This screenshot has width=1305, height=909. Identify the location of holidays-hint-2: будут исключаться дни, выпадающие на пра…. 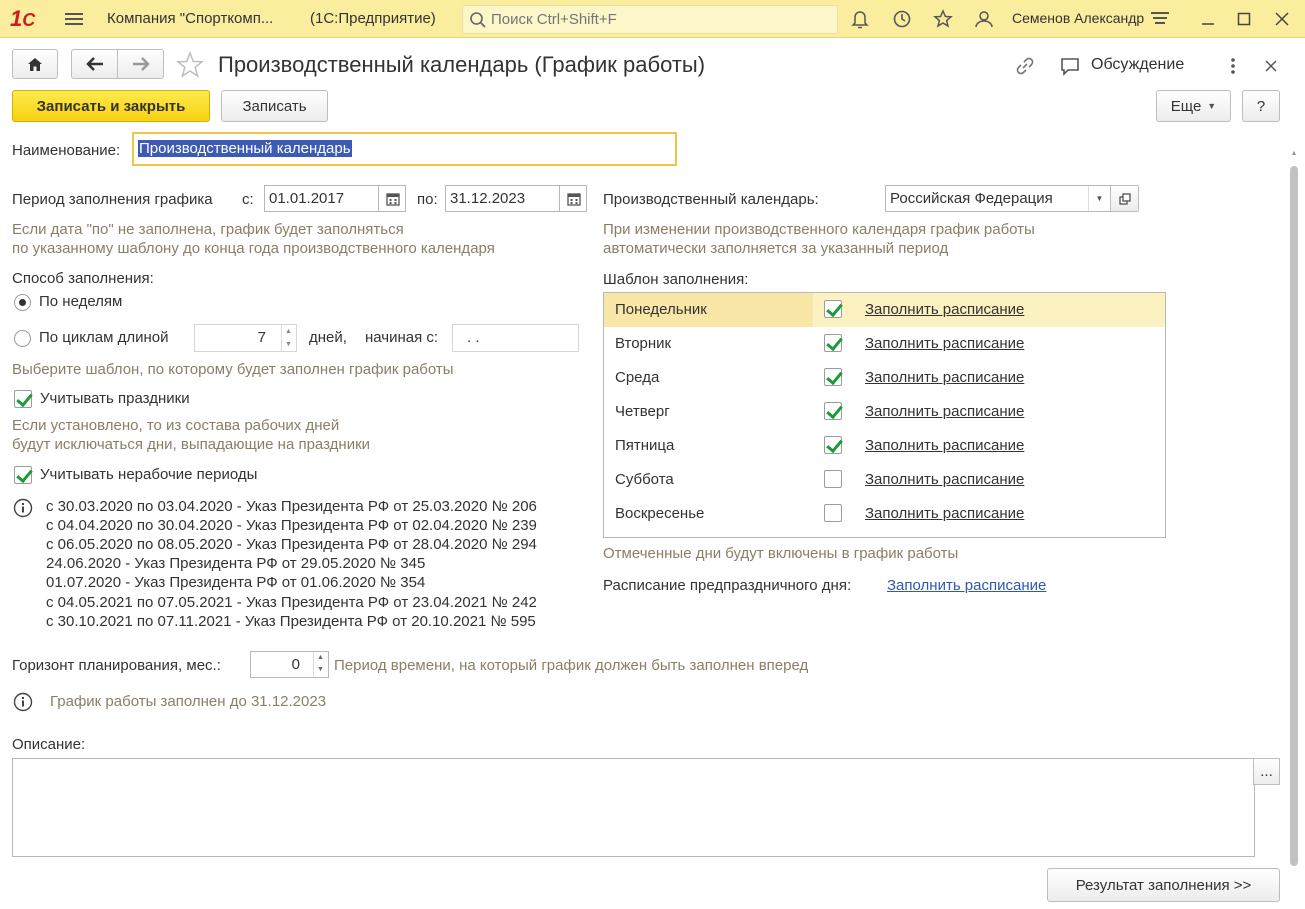
(191, 444).